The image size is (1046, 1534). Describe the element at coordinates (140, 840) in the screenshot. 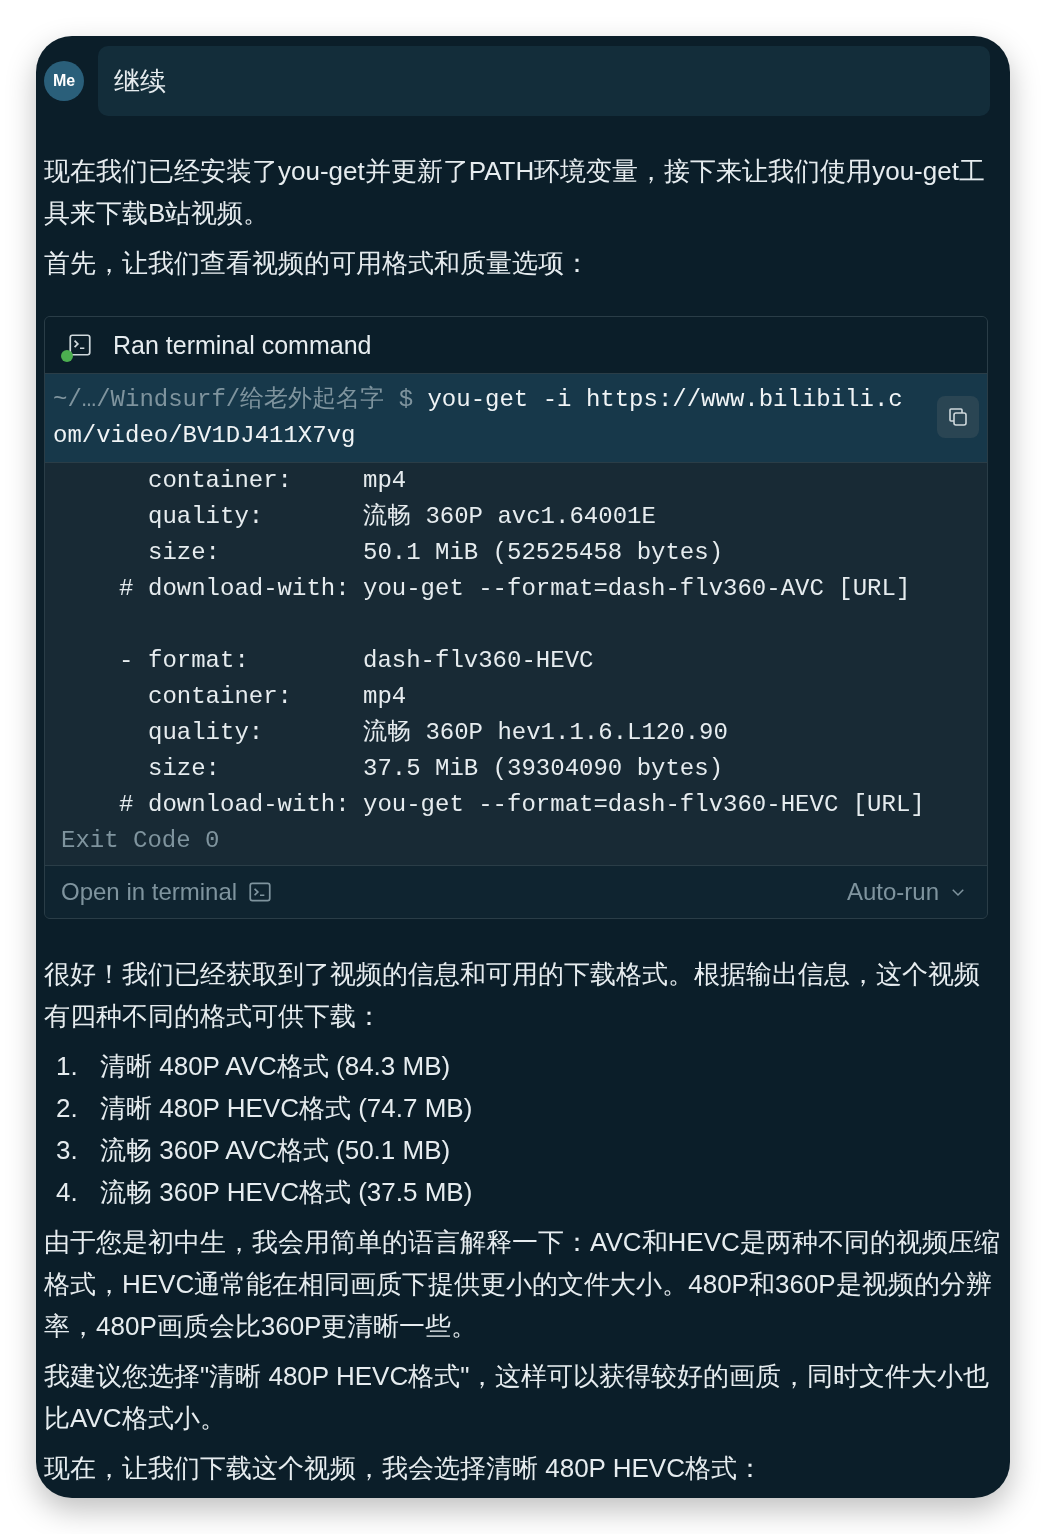

I see `exit-code: Exit Code 0` at that location.